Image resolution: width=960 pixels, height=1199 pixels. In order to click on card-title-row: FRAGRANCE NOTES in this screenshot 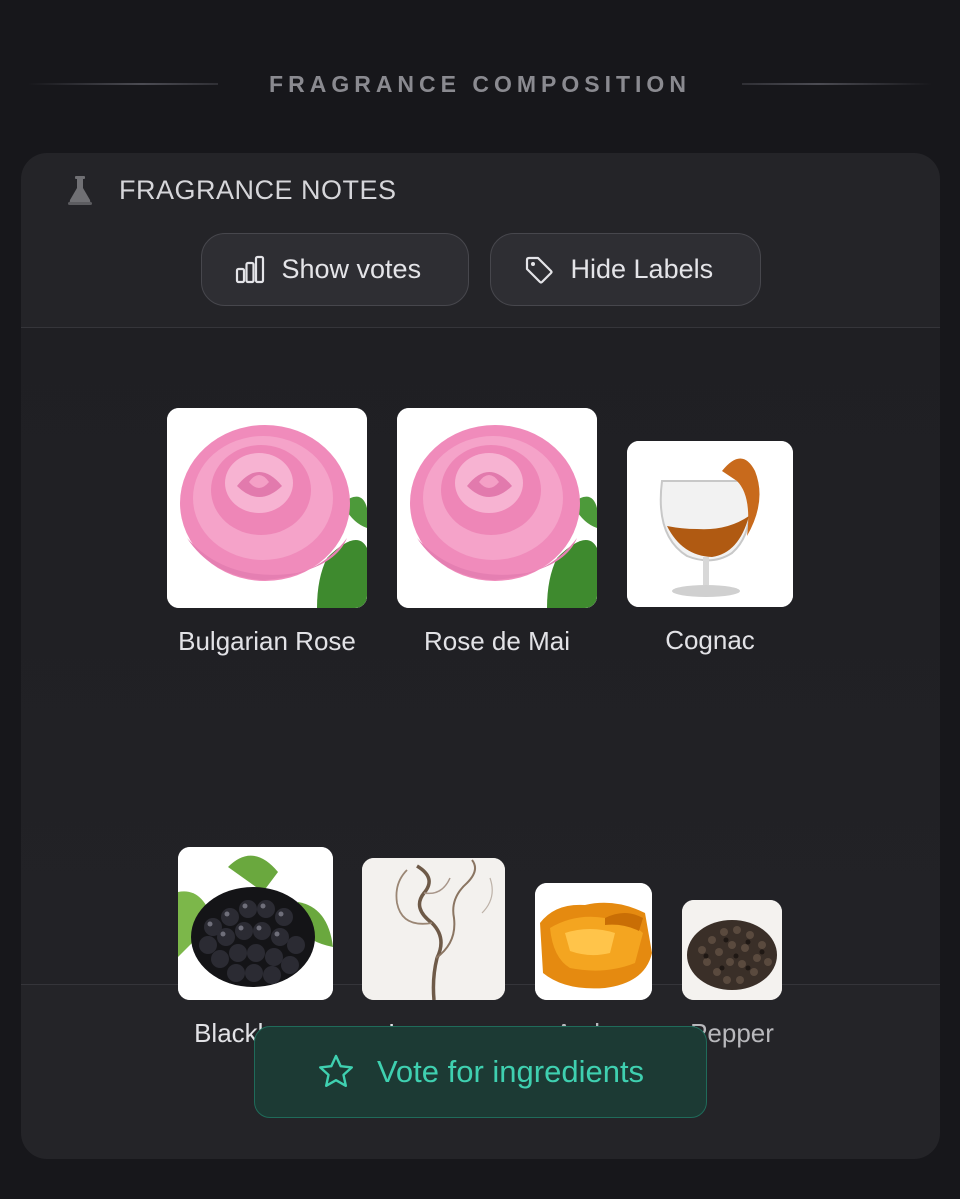, I will do `click(230, 190)`.